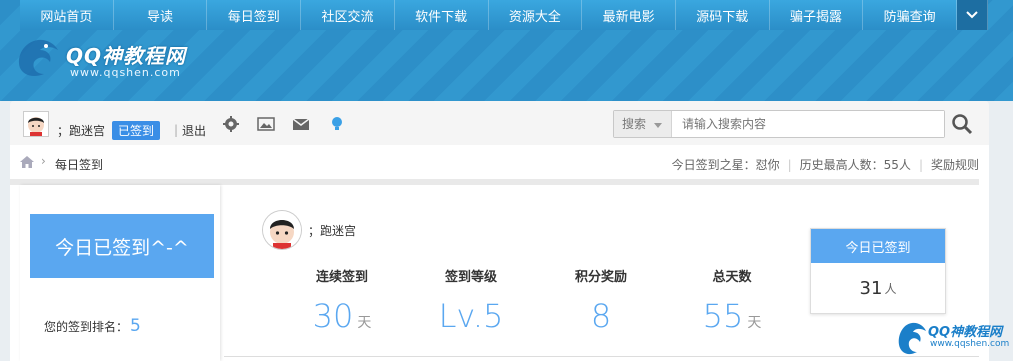 The image size is (1013, 361). What do you see at coordinates (266, 124) in the screenshot?
I see `image-icon` at bounding box center [266, 124].